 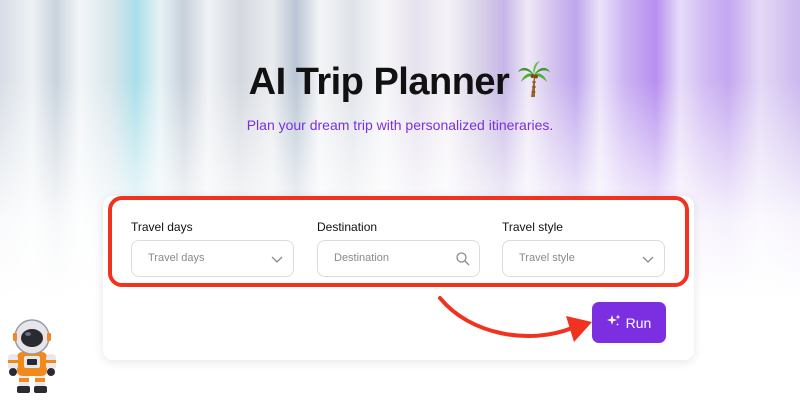 What do you see at coordinates (638, 322) in the screenshot?
I see `run-button-label: Run` at bounding box center [638, 322].